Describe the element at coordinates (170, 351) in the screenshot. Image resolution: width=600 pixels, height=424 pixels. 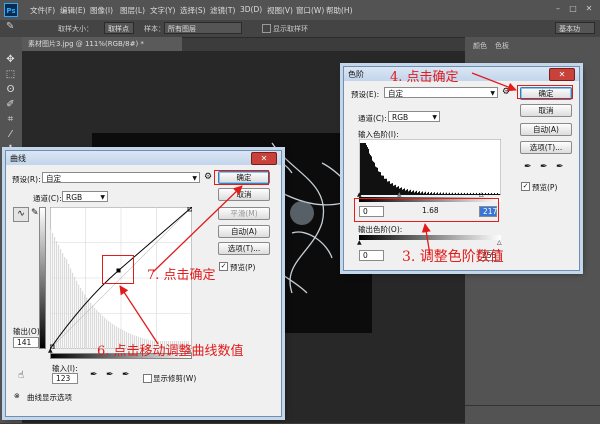
I see `annotation-step6: 6. 点击移动调整曲线数值` at that location.